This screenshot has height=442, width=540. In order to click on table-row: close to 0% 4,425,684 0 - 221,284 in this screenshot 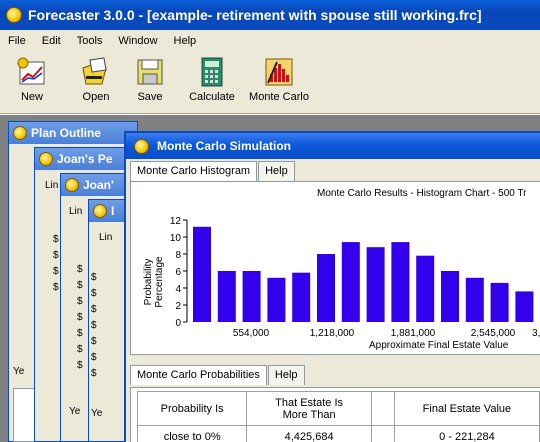, I will do `click(338, 433)`.